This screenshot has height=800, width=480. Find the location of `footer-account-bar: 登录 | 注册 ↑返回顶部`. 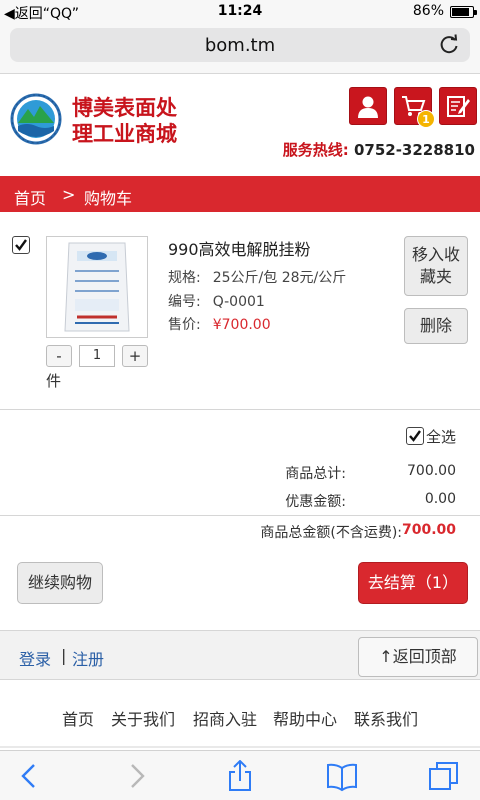

footer-account-bar: 登录 | 注册 ↑返回顶部 is located at coordinates (240, 655).